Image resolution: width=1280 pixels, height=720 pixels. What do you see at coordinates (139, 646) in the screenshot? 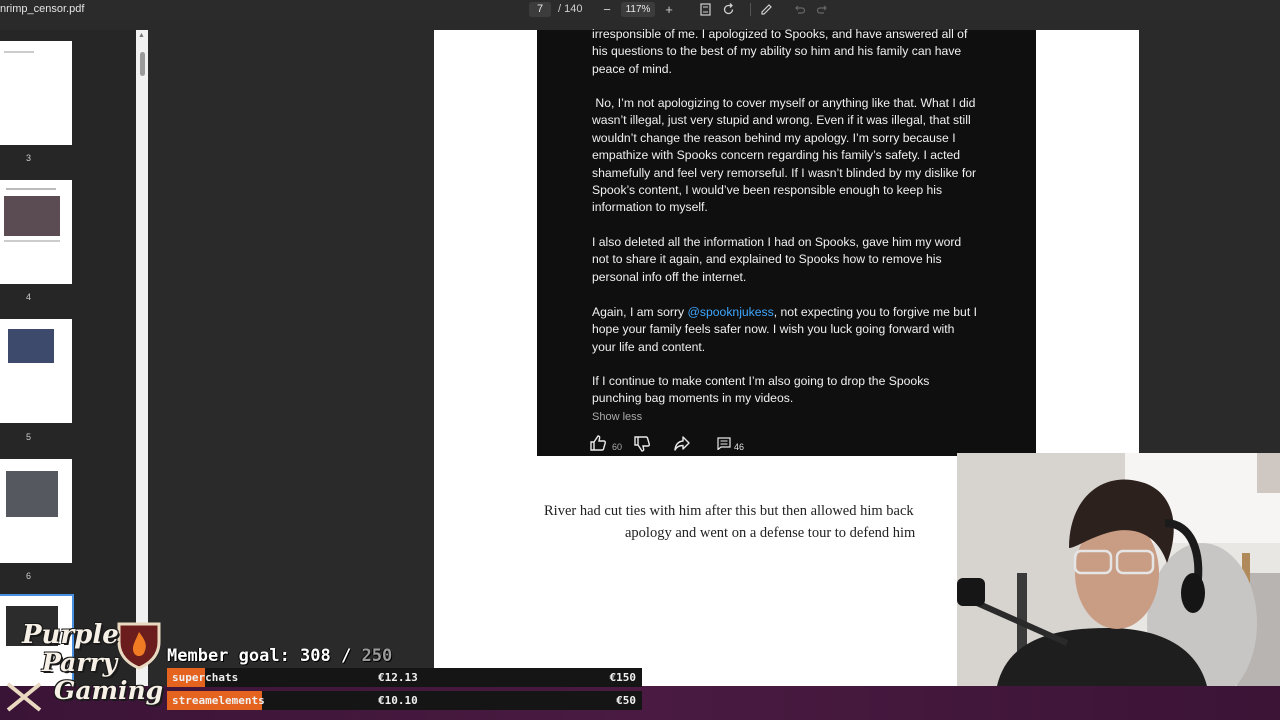
I see `shield-flame-icon` at bounding box center [139, 646].